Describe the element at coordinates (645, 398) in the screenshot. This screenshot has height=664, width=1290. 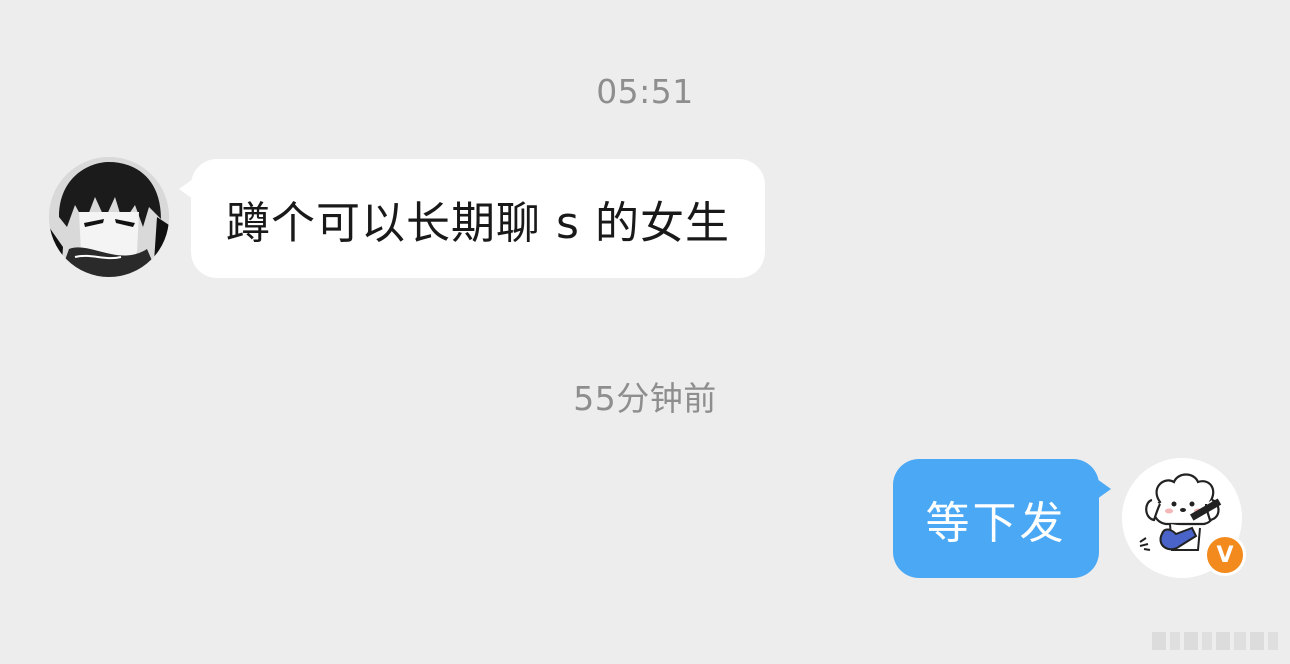
I see `chat-timestamp-2: 55分钟前` at that location.